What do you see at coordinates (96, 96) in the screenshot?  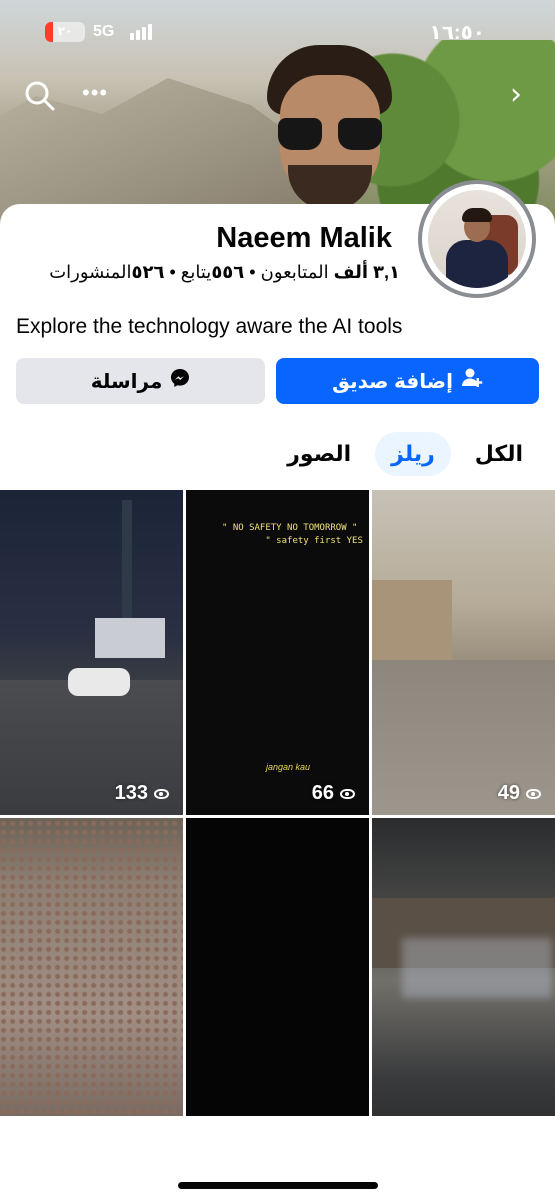 I see `more-icon: •••` at bounding box center [96, 96].